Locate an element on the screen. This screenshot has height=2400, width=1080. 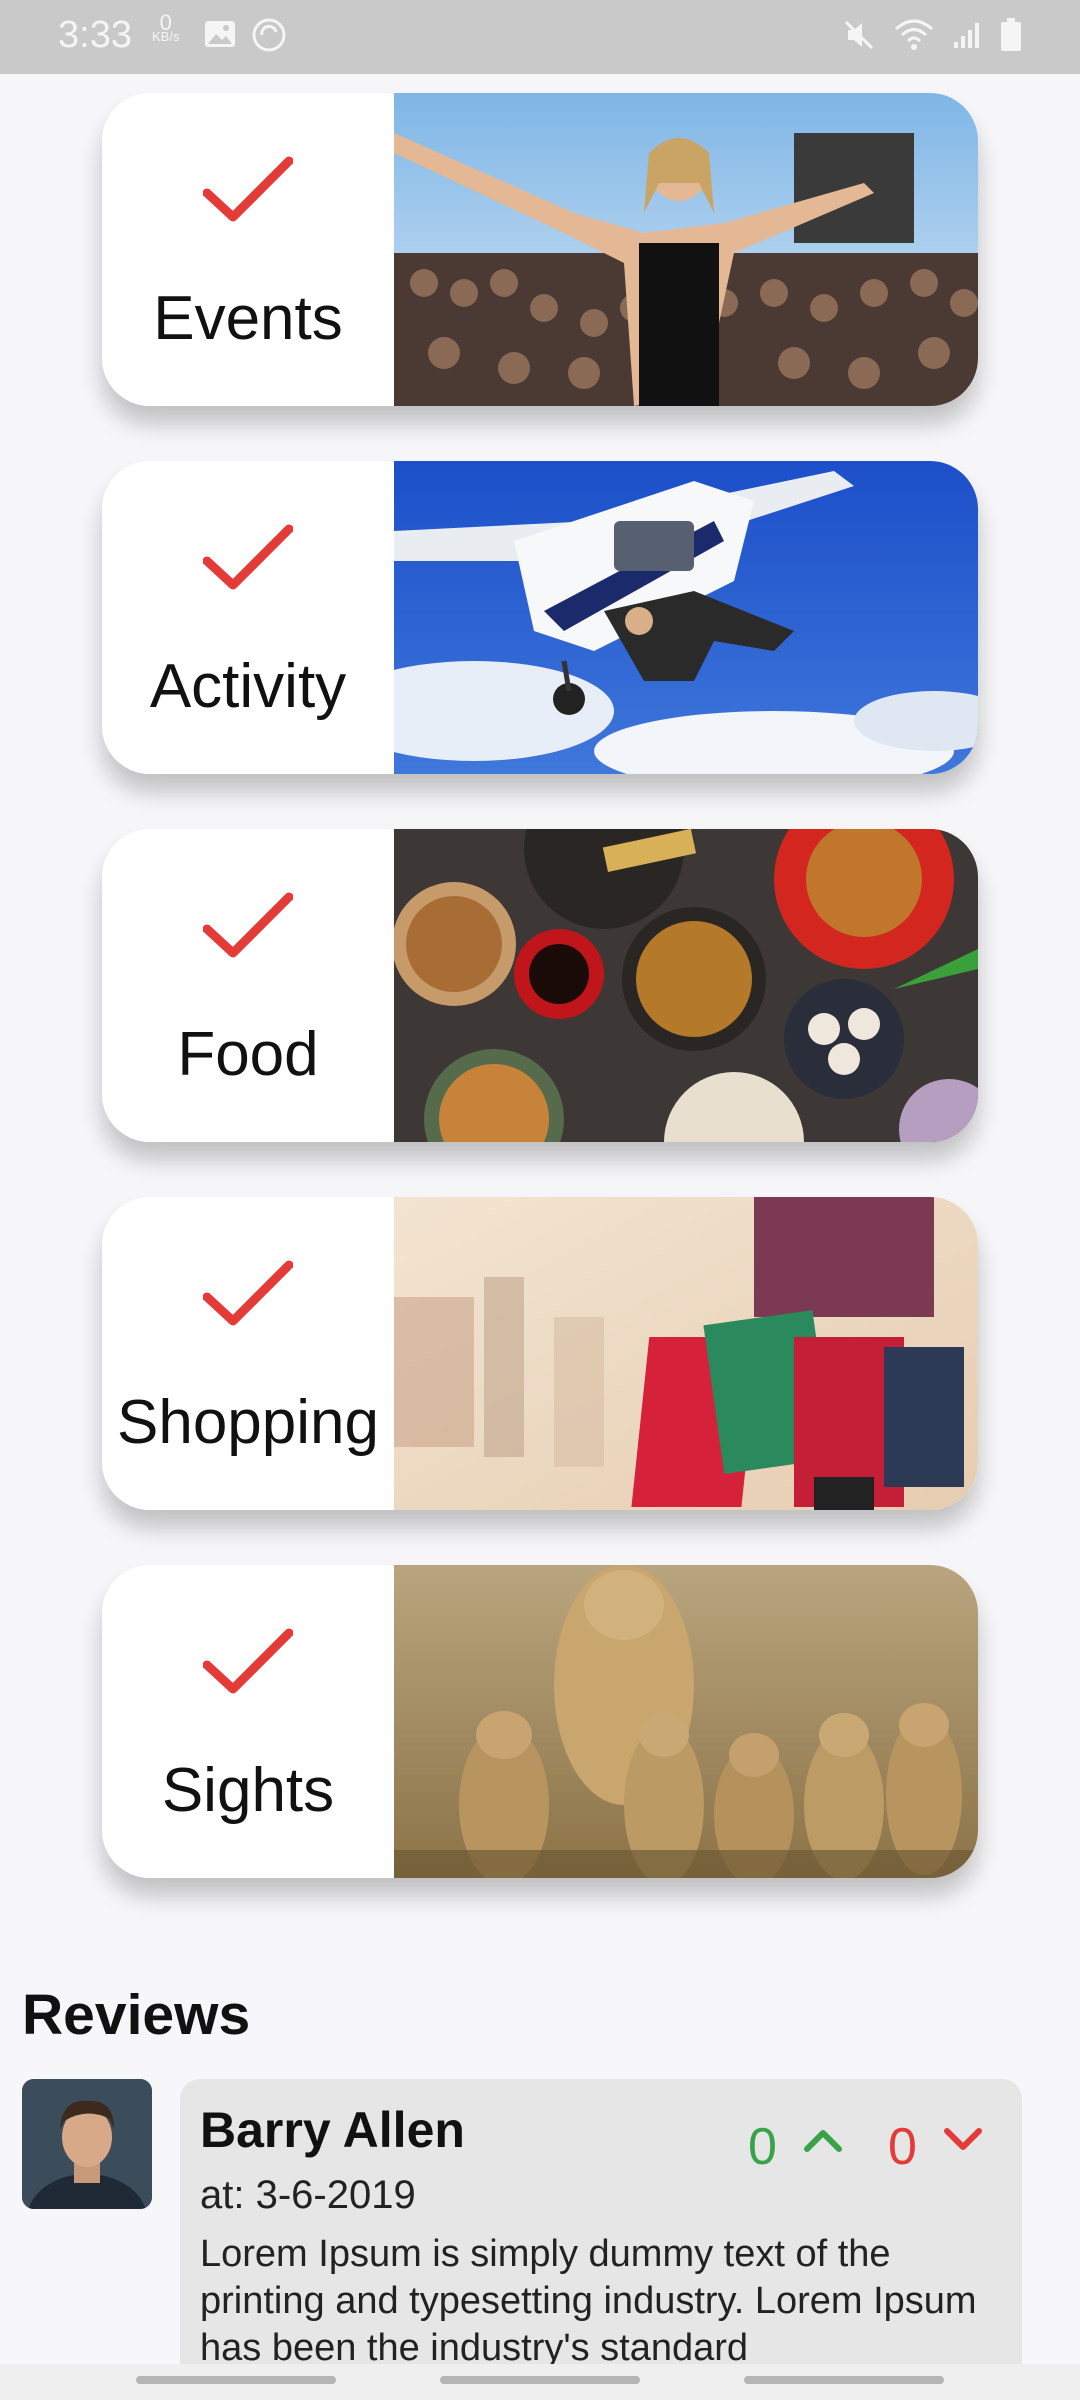
chevron-up-icon is located at coordinates (823, 2140).